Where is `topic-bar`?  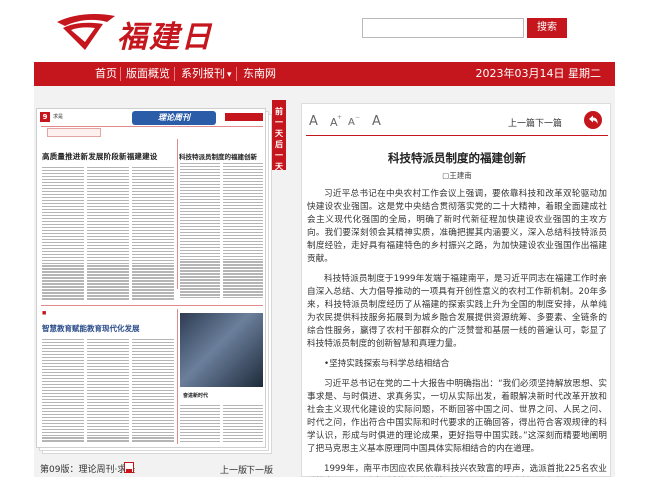
topic-bar is located at coordinates (152, 132).